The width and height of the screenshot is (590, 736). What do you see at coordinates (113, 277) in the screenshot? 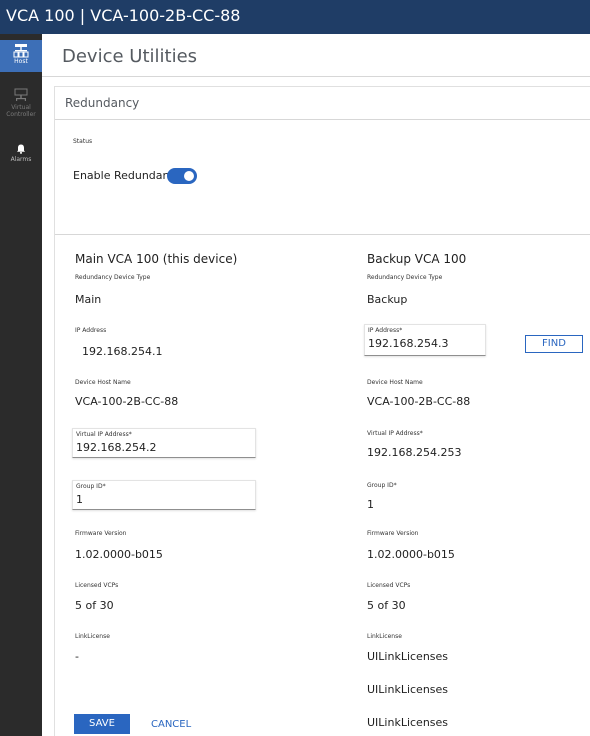
I see `main-type-label: Redundancy Device Type` at bounding box center [113, 277].